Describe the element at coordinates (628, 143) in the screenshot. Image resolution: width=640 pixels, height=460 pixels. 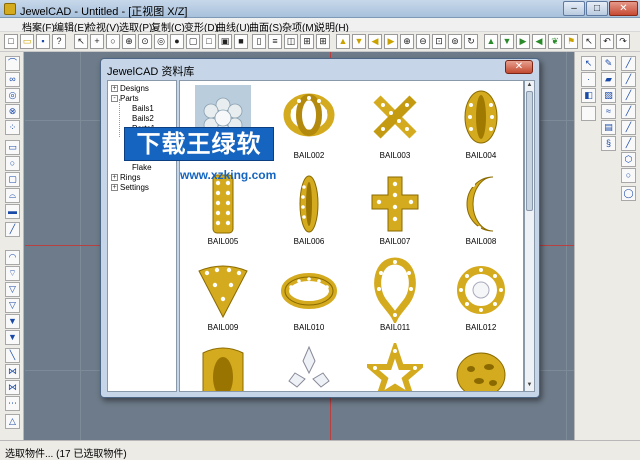
I see `tool-node6-icon: ╱` at that location.